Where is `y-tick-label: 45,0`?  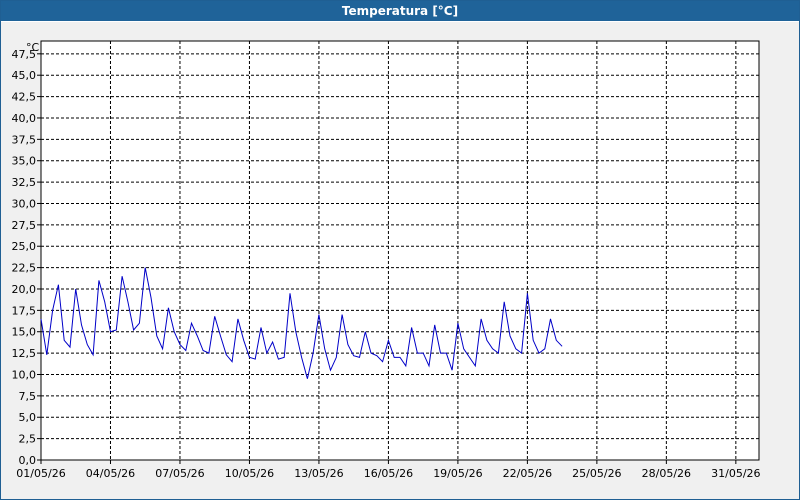 y-tick-label: 45,0 is located at coordinates (24, 75).